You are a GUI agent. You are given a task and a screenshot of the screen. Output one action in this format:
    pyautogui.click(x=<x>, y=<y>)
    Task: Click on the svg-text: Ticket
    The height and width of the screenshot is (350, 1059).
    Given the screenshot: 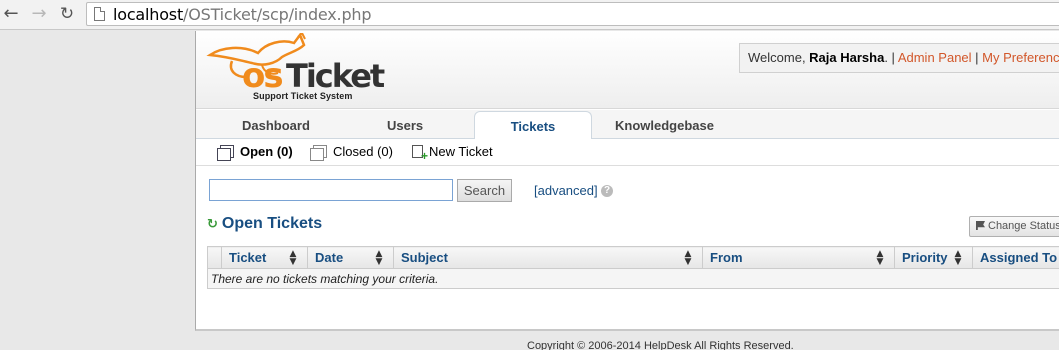 What is the action you would take?
    pyautogui.click(x=335, y=75)
    